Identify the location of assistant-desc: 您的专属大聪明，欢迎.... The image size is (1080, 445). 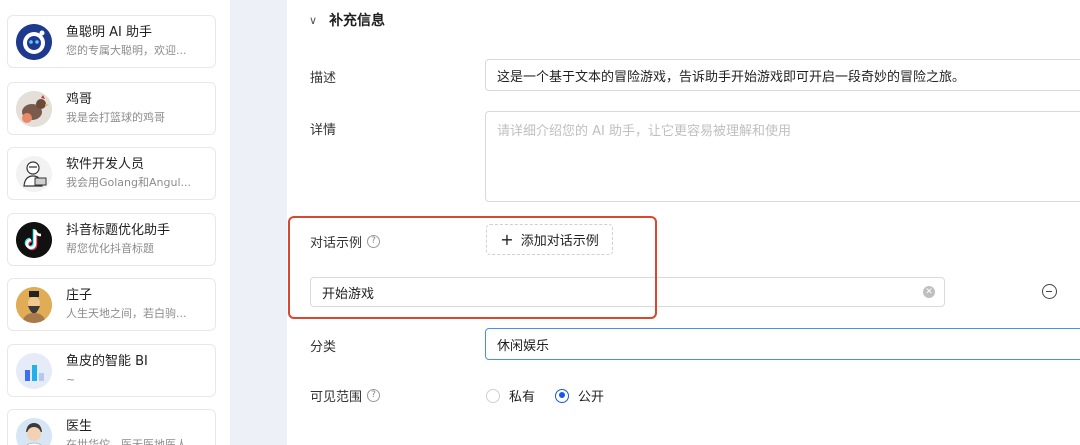
(126, 50).